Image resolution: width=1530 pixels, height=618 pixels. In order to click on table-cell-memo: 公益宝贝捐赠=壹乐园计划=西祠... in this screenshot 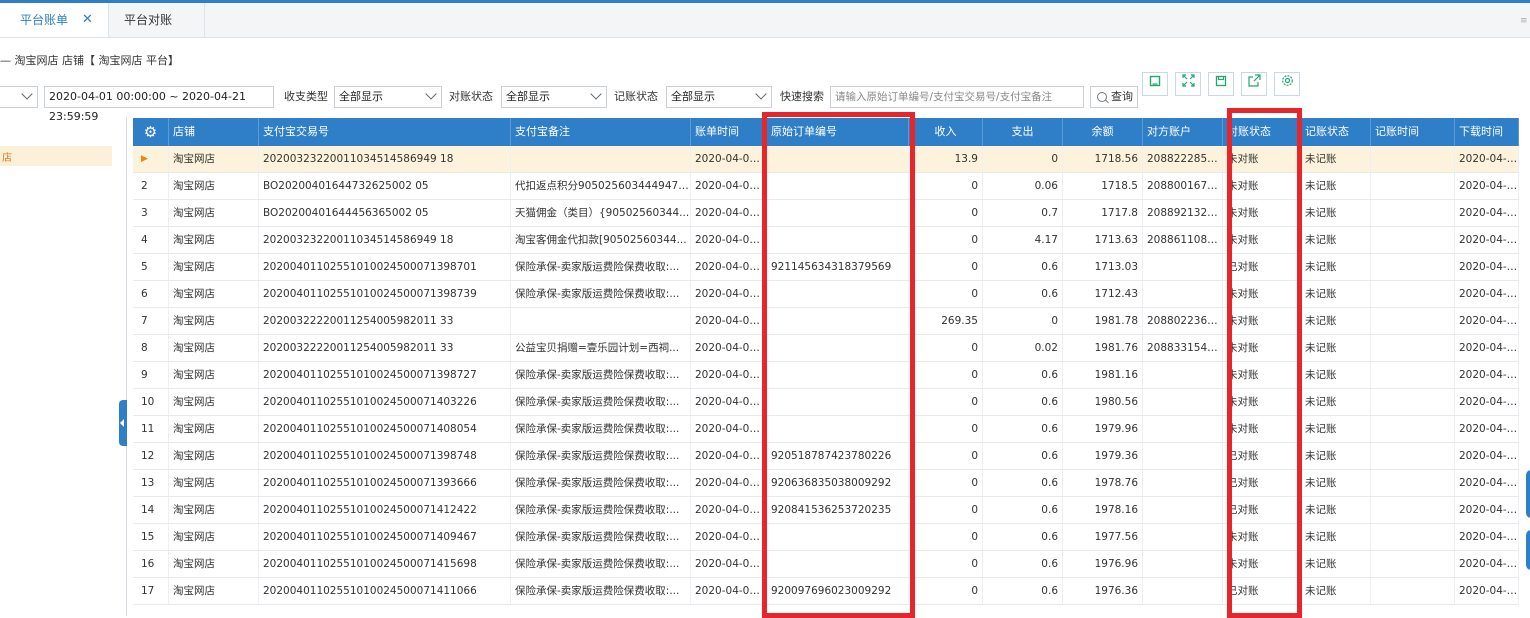, I will do `click(601, 348)`.